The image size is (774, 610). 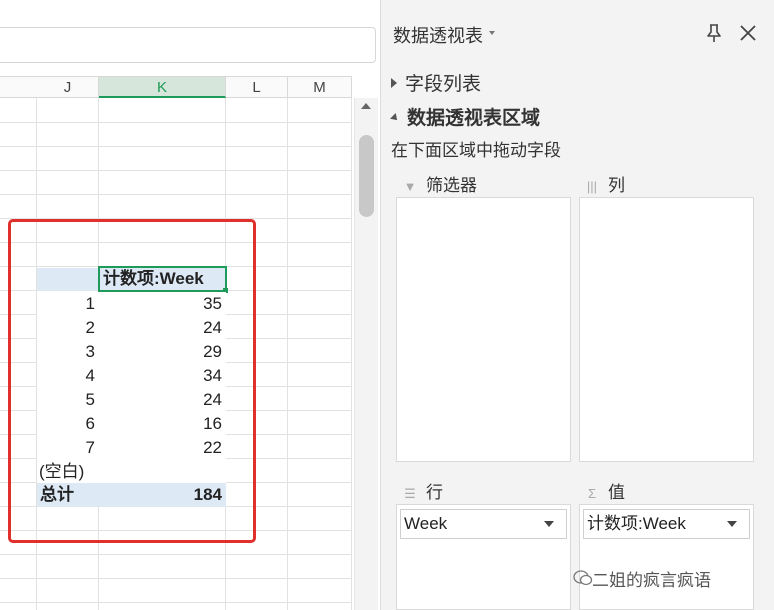 I want to click on pin-icon, so click(x=714, y=33).